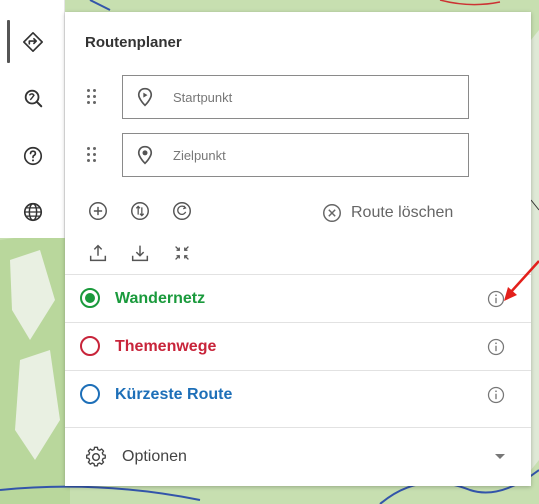 The width and height of the screenshot is (539, 504). What do you see at coordinates (298, 298) in the screenshot?
I see `network-option-wandernetz: Wandernetz` at bounding box center [298, 298].